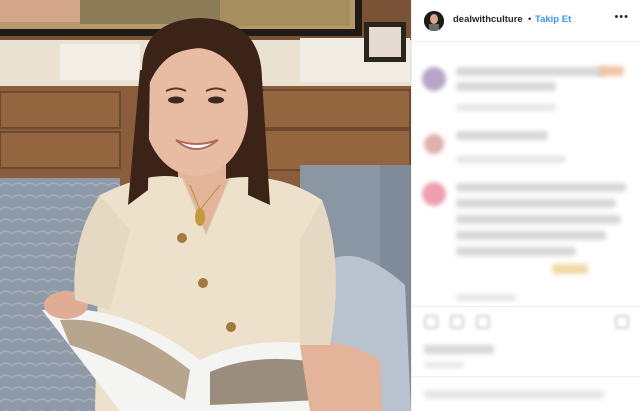  I want to click on bookmark-icon, so click(622, 322).